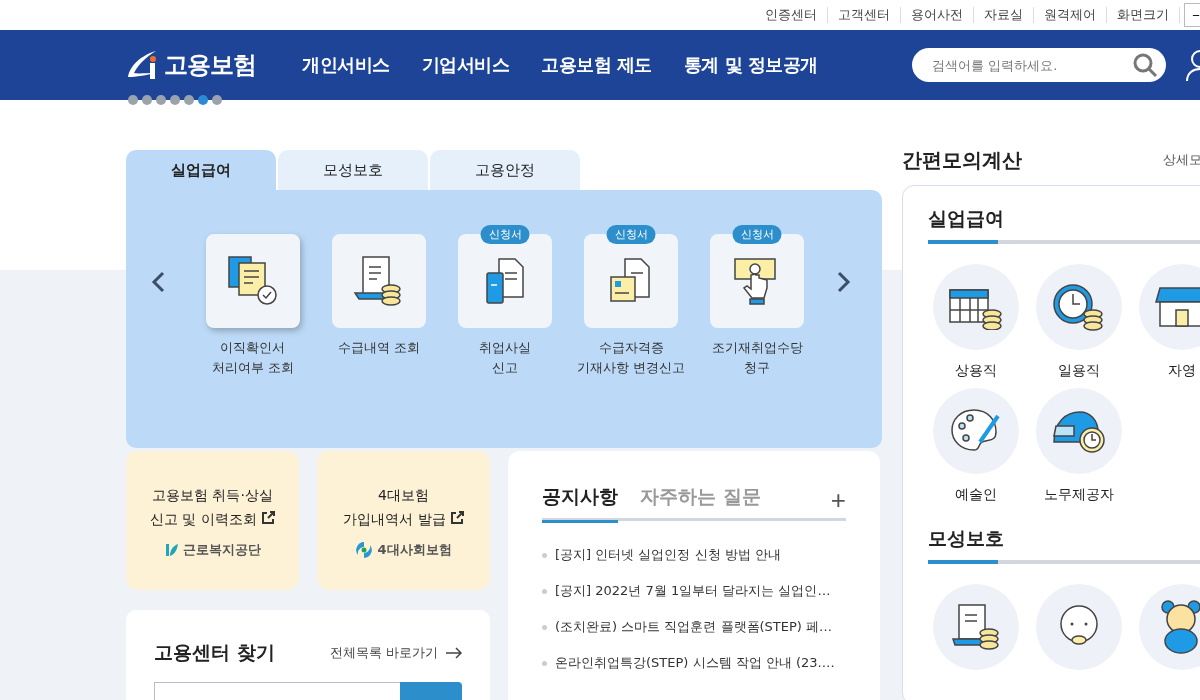 The height and width of the screenshot is (700, 1200). What do you see at coordinates (1079, 371) in the screenshot?
I see `tile-label: 일용직` at bounding box center [1079, 371].